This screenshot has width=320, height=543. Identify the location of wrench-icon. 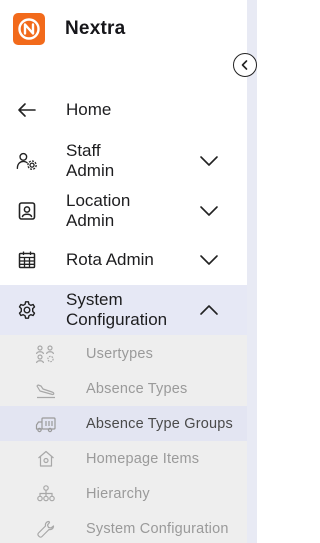
(46, 529).